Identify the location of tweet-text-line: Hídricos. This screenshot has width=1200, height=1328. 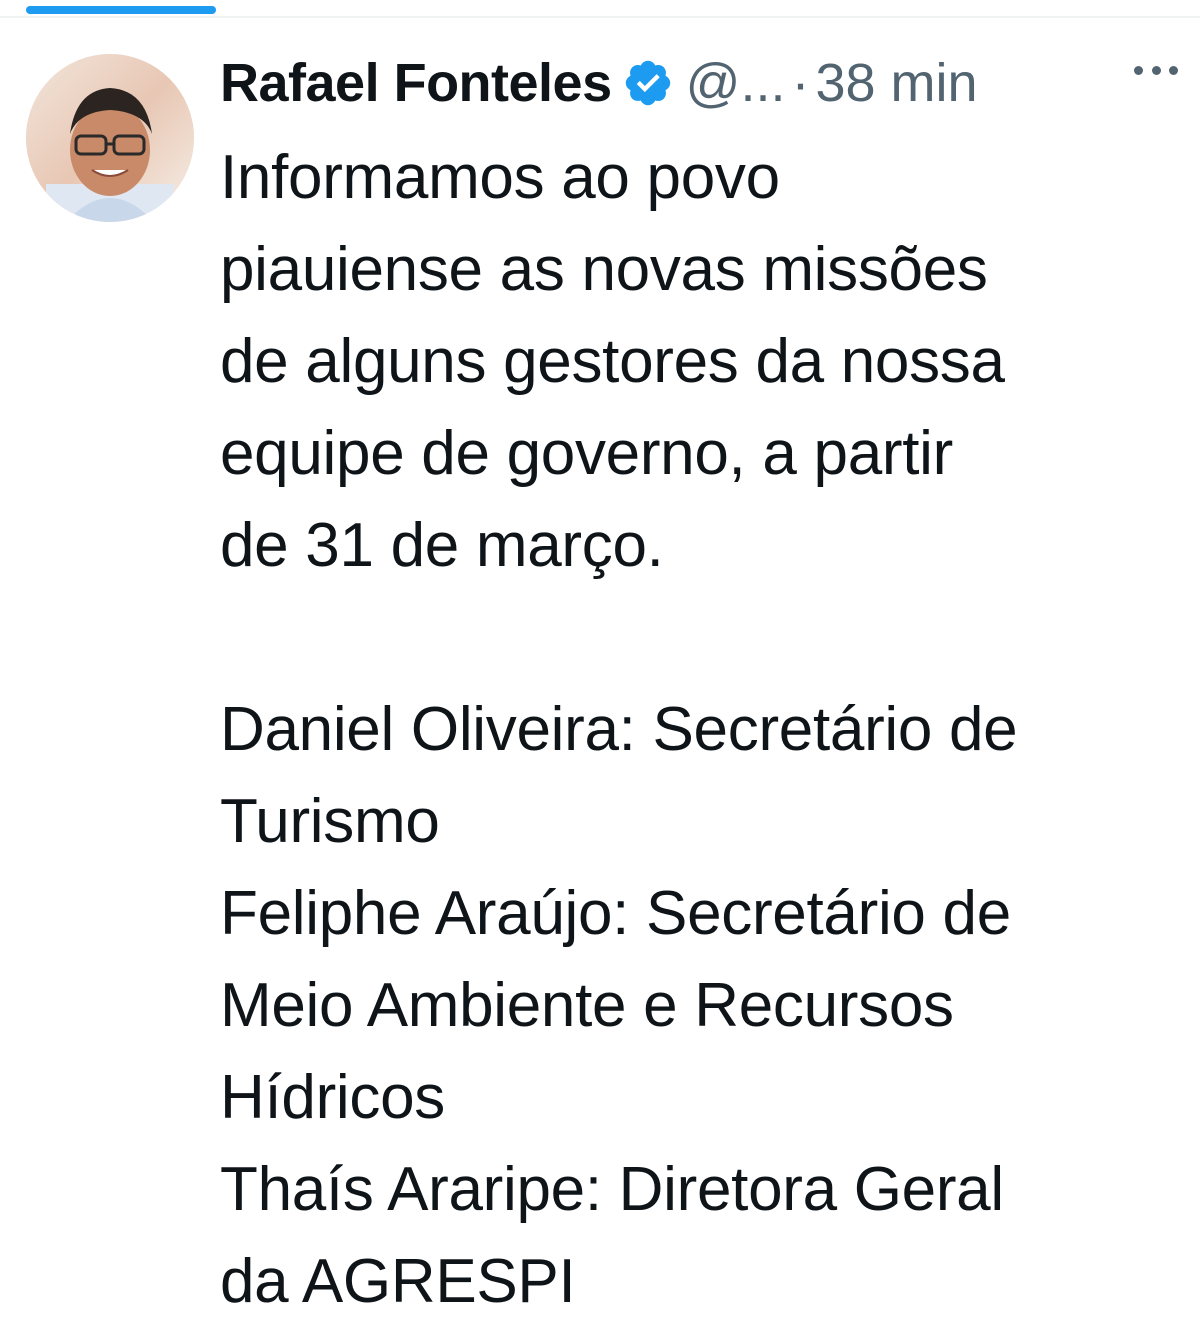
(332, 1097).